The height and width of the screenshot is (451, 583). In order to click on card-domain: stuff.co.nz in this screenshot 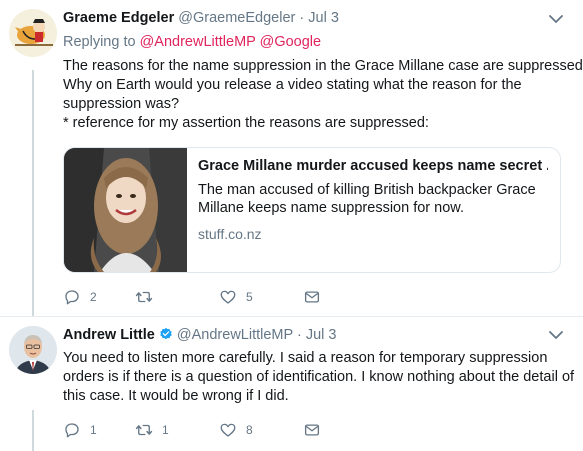, I will do `click(230, 234)`.